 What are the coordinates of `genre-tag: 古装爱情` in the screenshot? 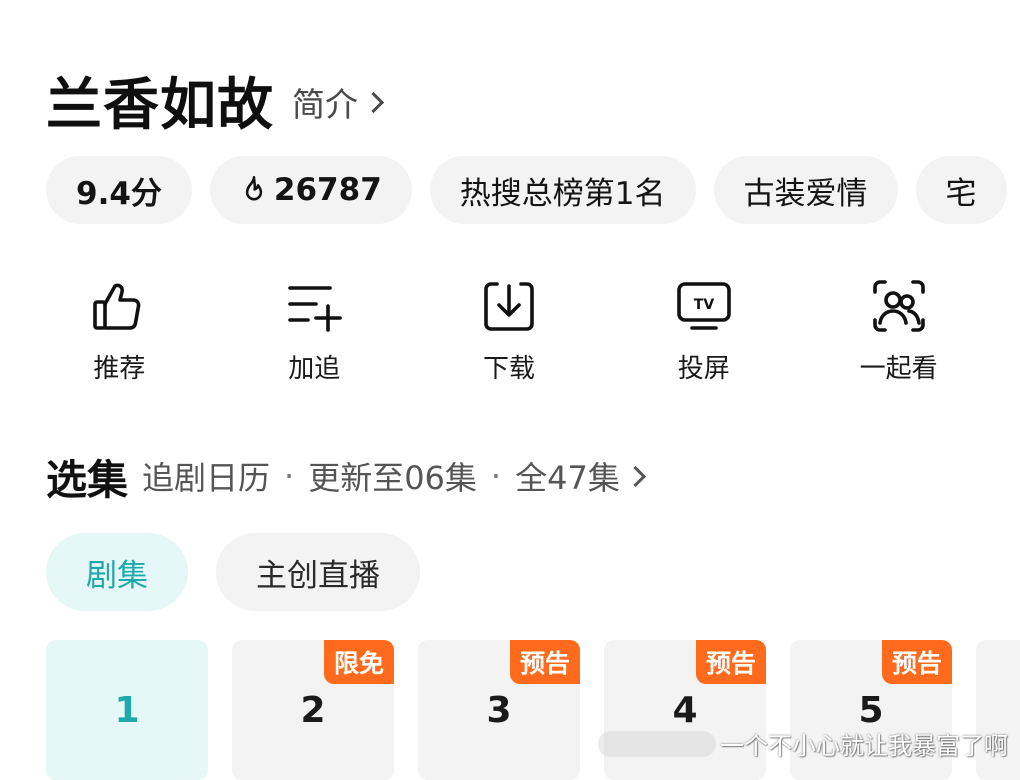 It's located at (805, 190).